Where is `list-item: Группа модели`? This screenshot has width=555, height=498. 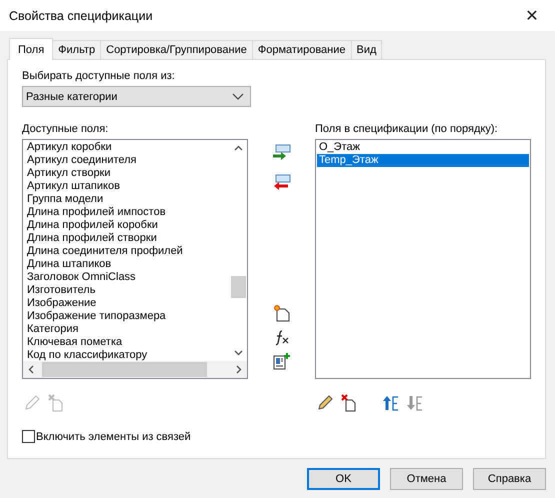 list-item: Группа модели is located at coordinates (128, 199).